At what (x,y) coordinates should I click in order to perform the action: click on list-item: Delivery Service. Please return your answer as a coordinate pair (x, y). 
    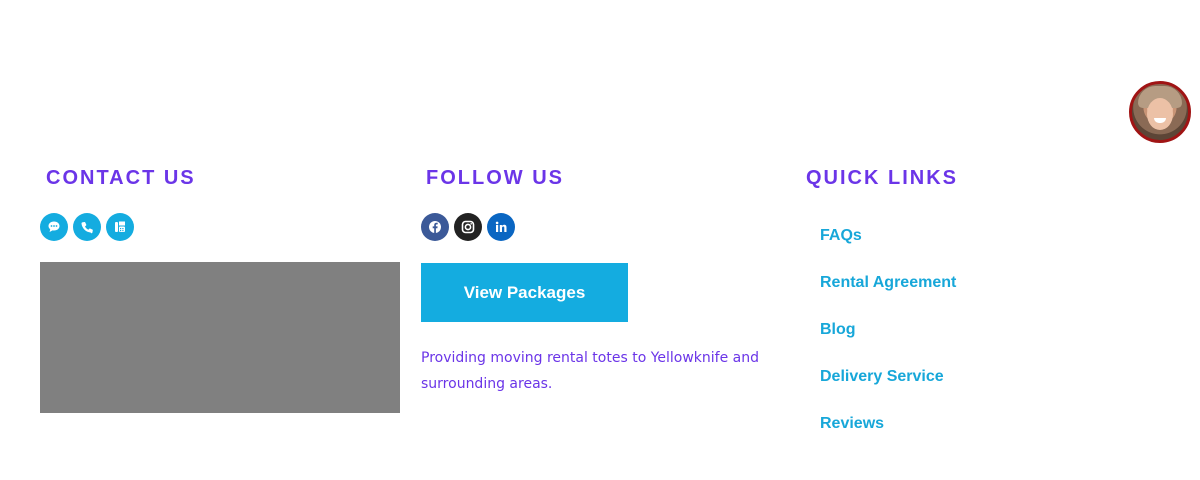
    Looking at the image, I should click on (888, 386).